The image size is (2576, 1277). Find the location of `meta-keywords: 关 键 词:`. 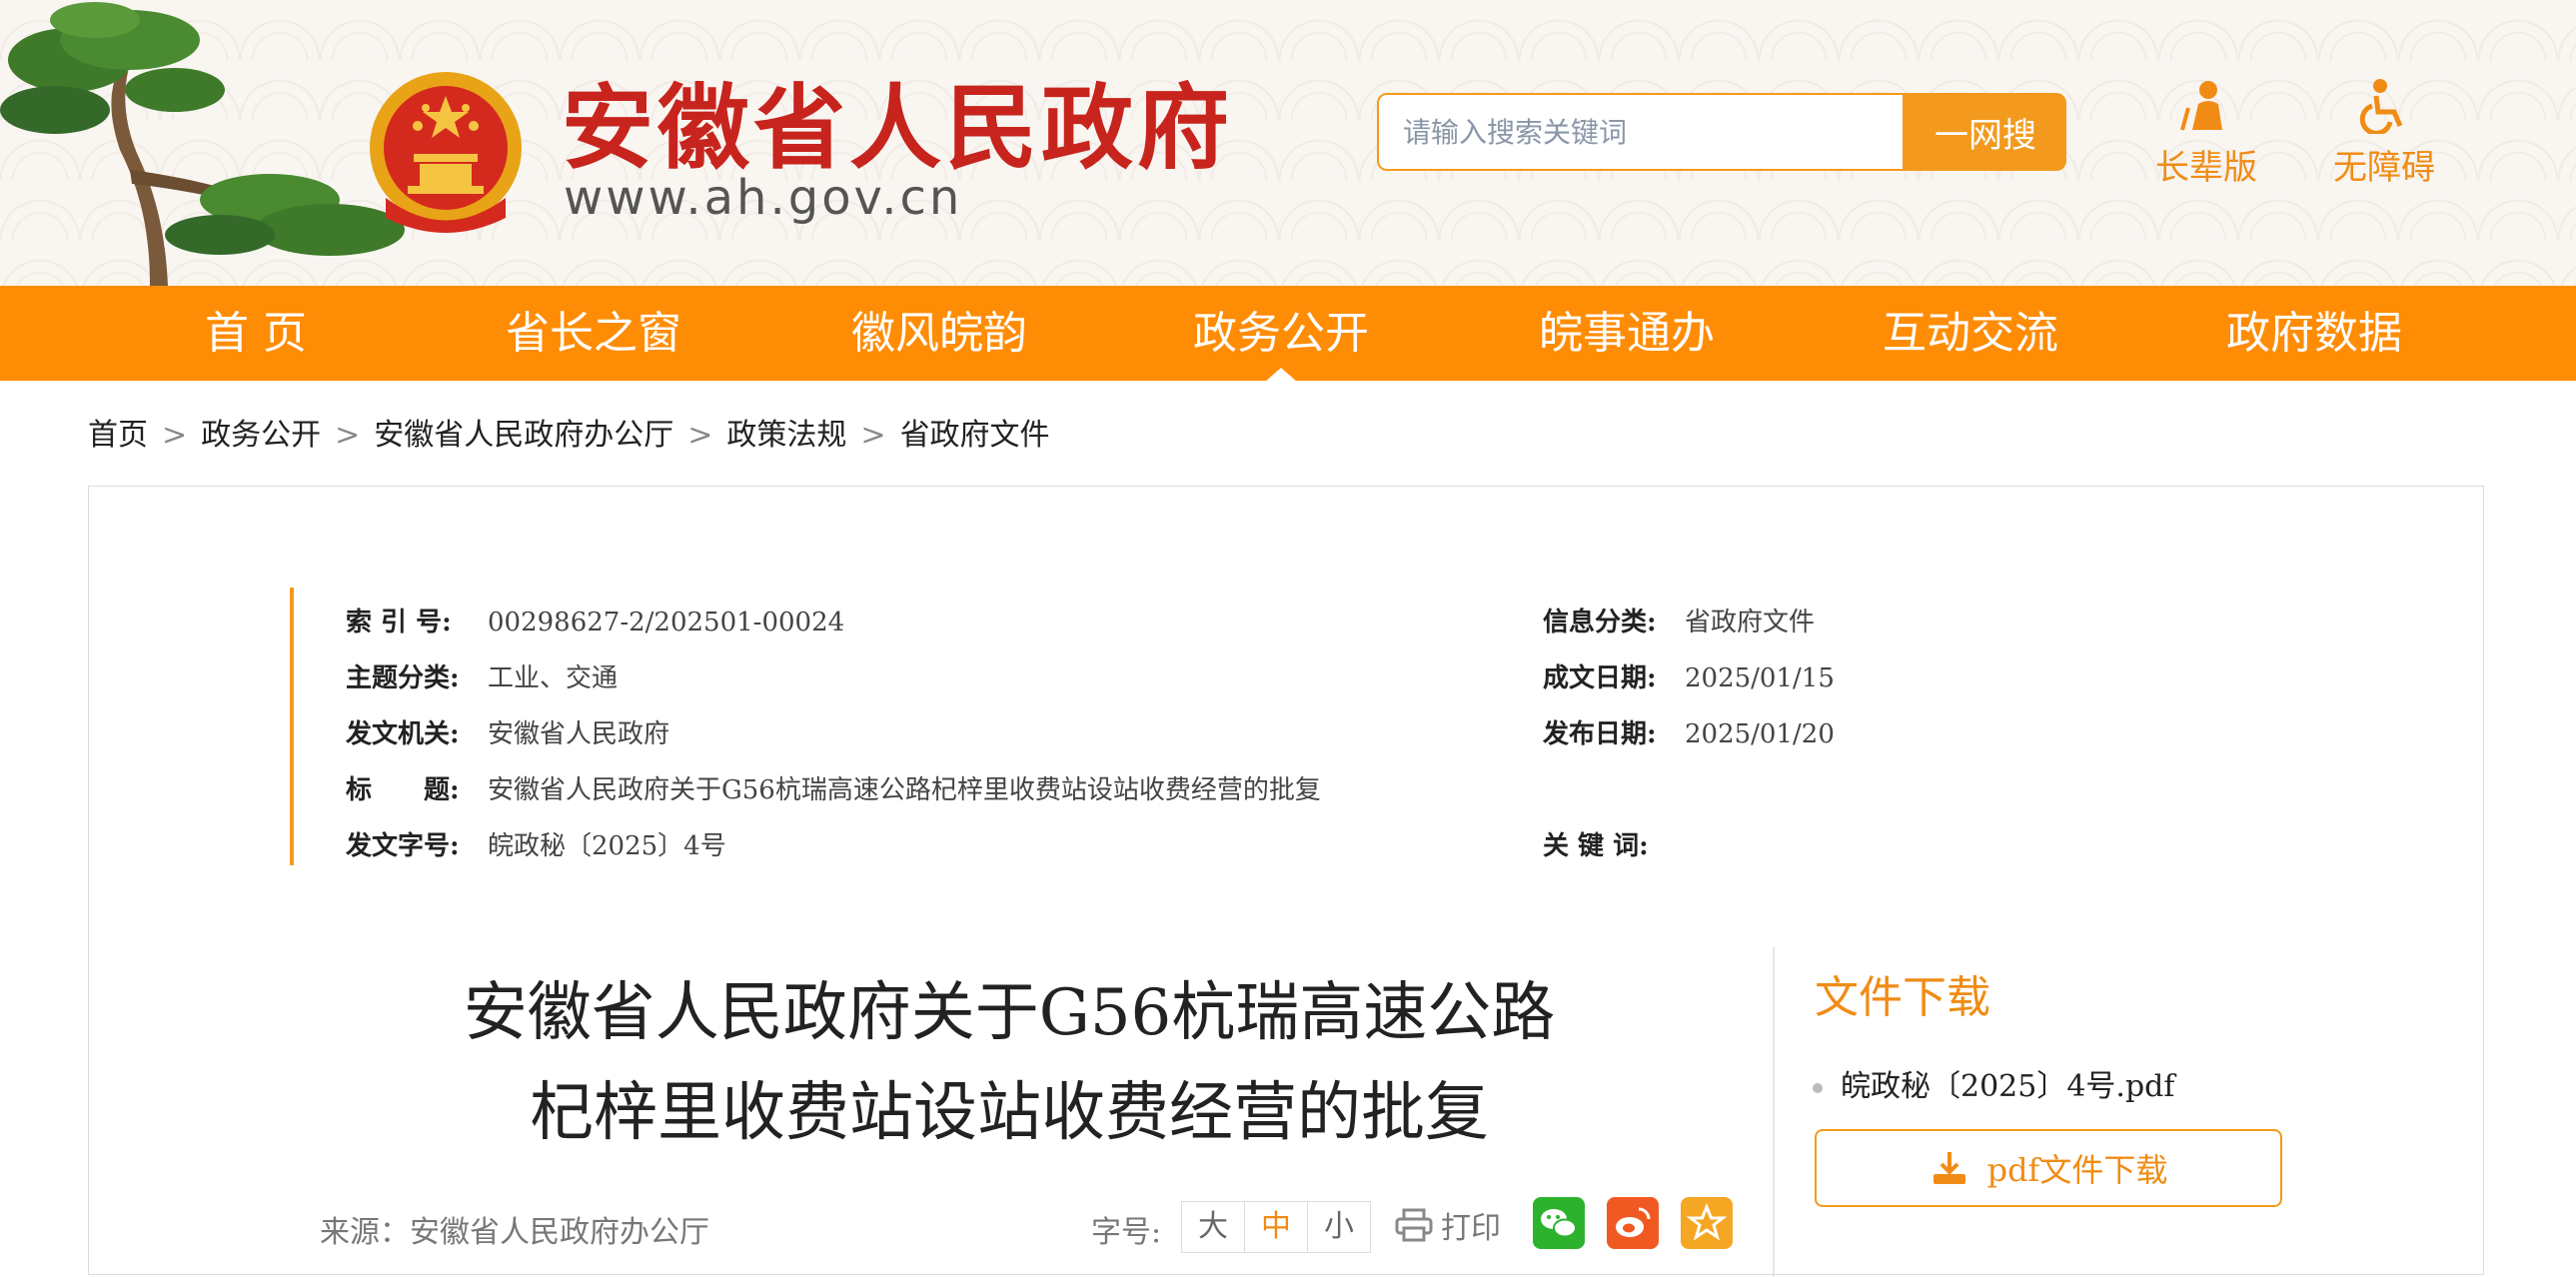

meta-keywords: 关 键 词: is located at coordinates (1614, 843).